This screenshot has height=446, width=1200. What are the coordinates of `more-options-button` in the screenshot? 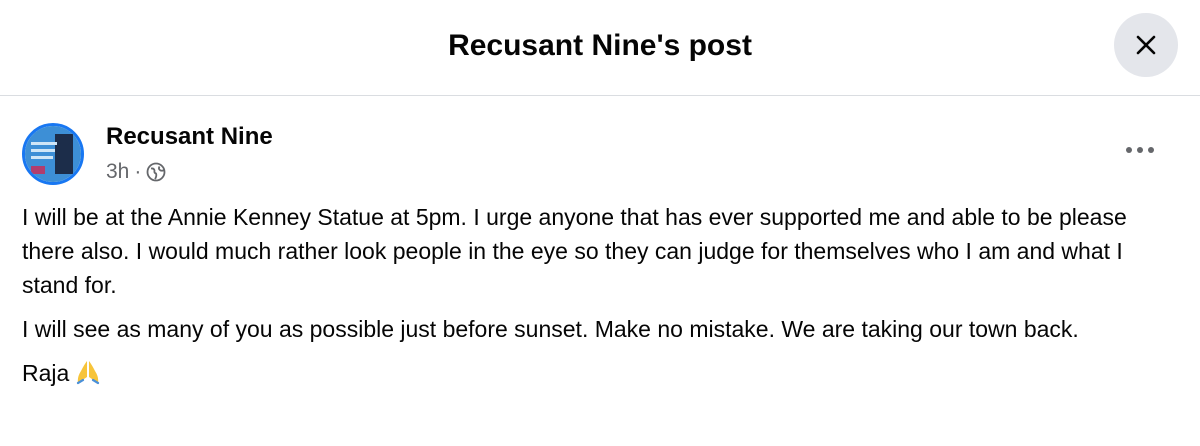 It's located at (1140, 150).